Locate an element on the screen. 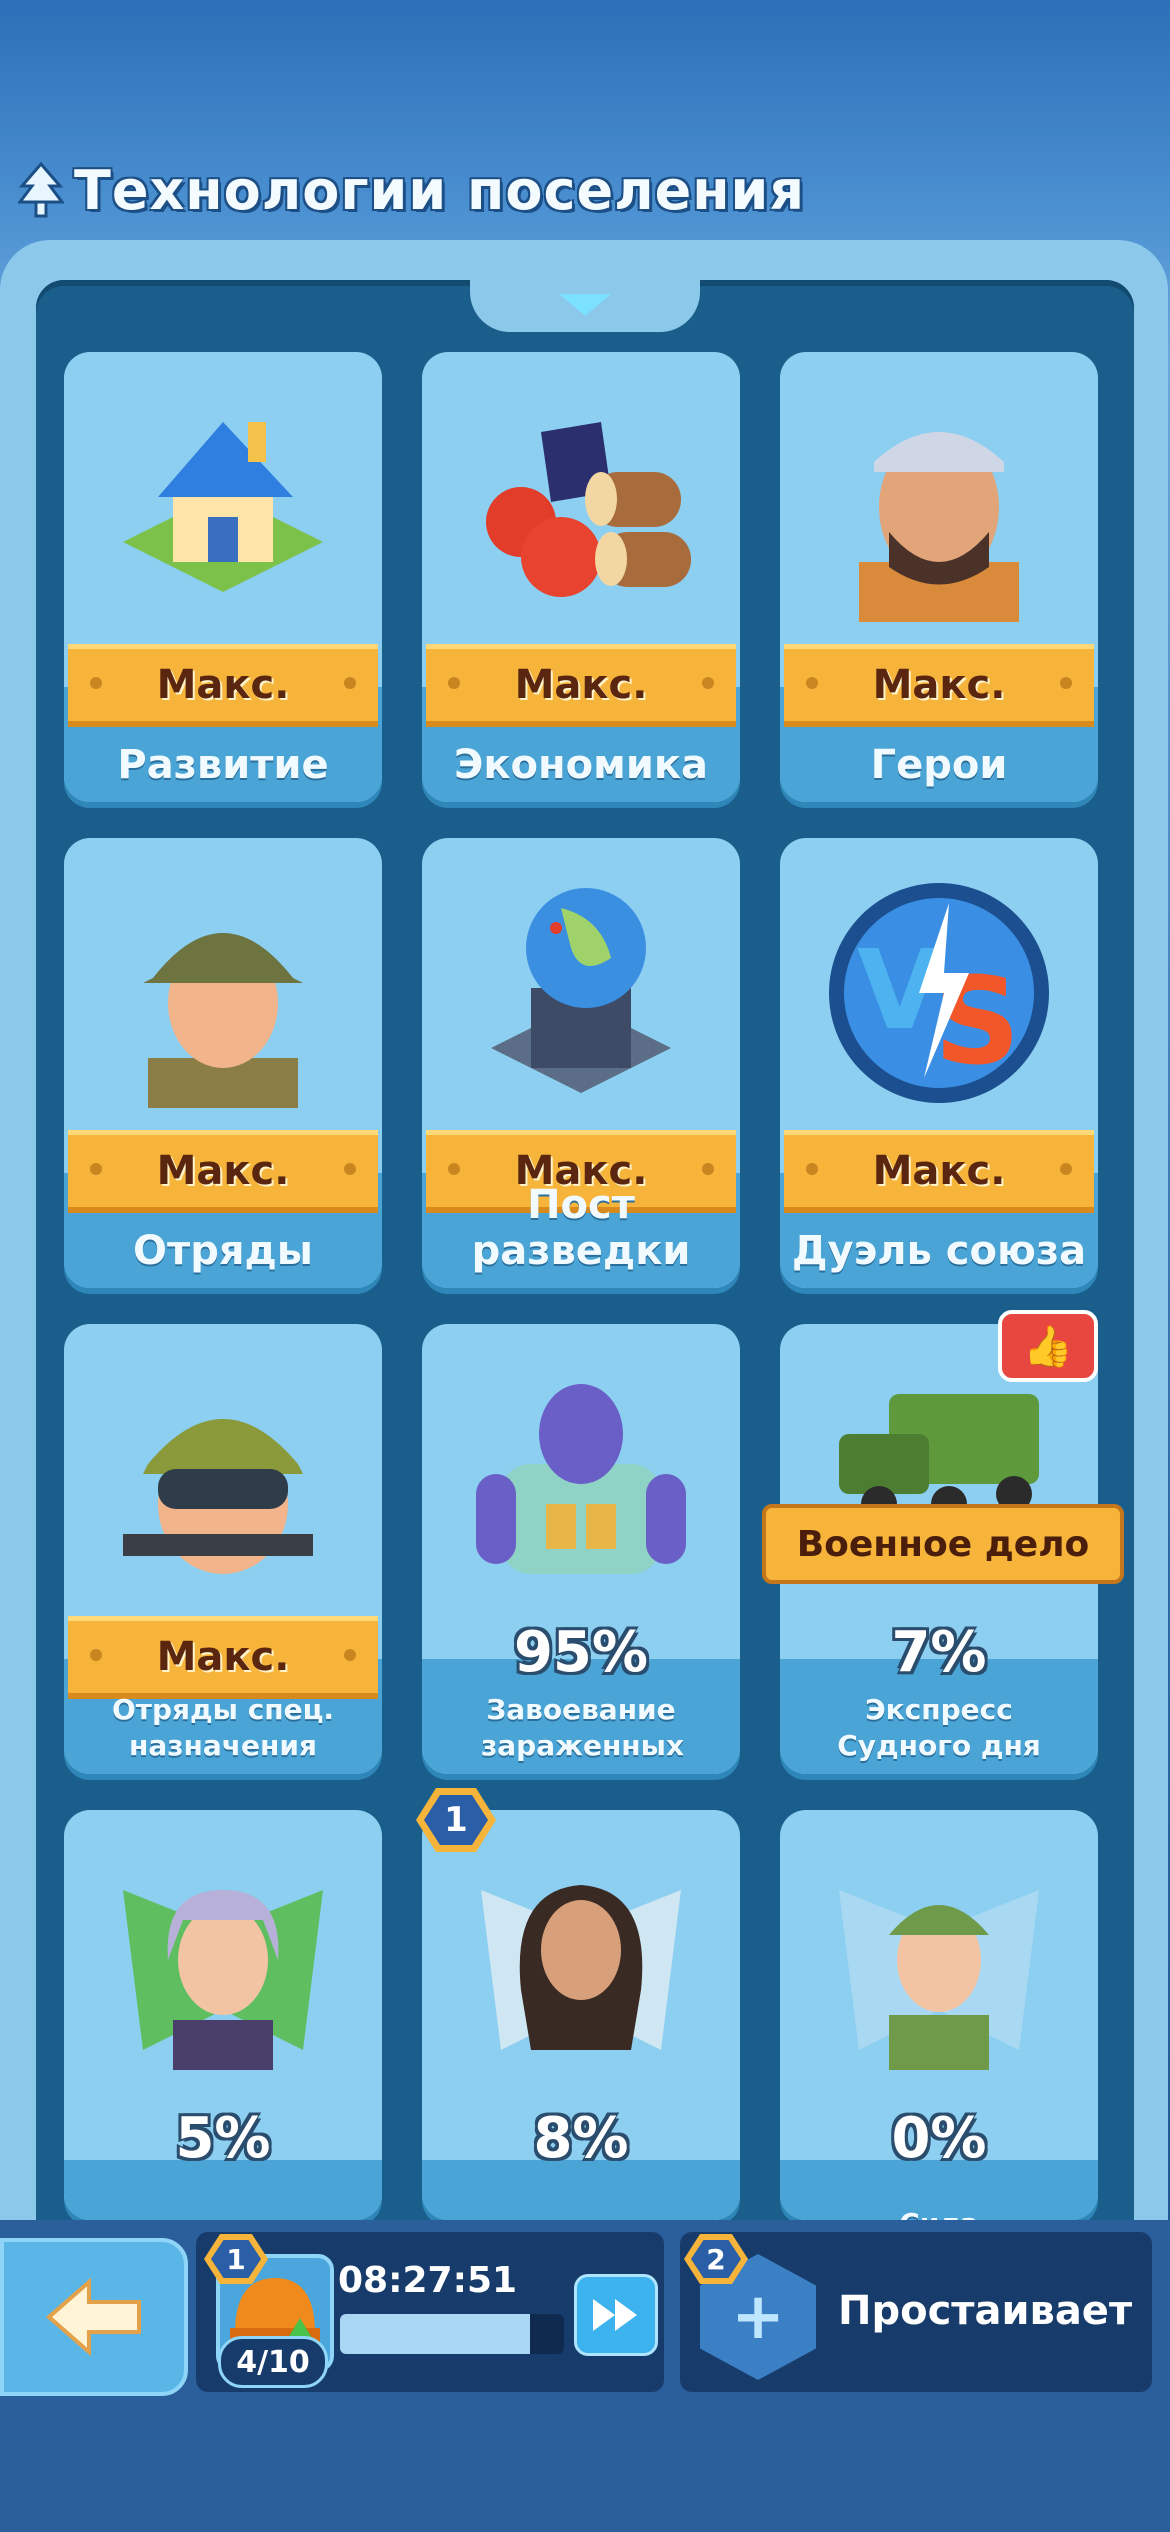  arrow-left-icon is located at coordinates (93, 2317).